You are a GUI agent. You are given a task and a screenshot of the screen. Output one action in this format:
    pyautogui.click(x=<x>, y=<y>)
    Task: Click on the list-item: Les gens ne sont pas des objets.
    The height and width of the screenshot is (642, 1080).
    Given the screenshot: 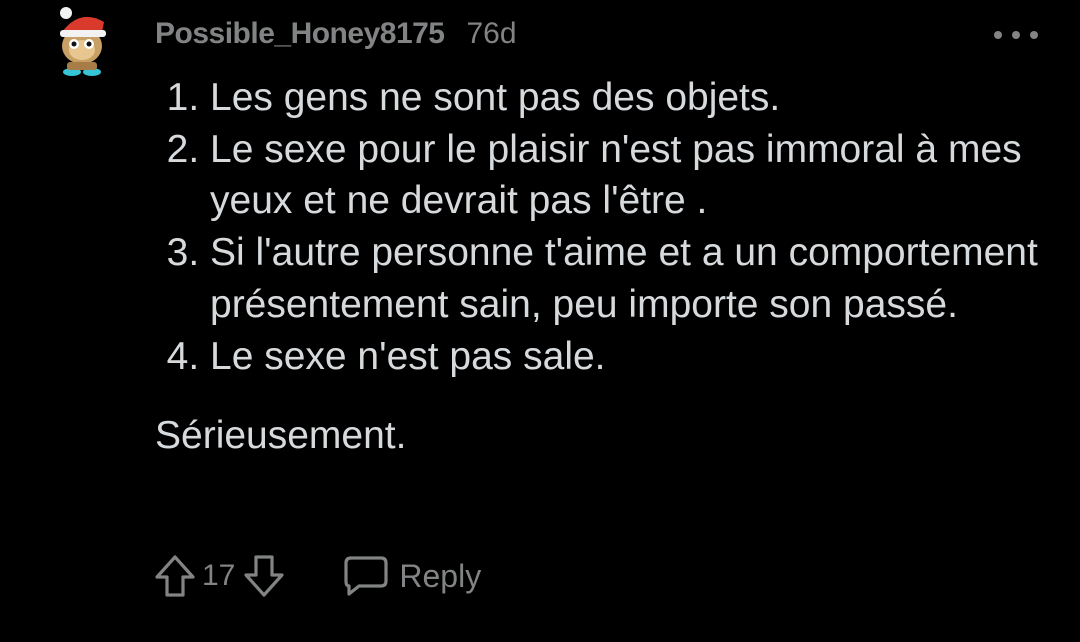 What is the action you would take?
    pyautogui.click(x=632, y=98)
    